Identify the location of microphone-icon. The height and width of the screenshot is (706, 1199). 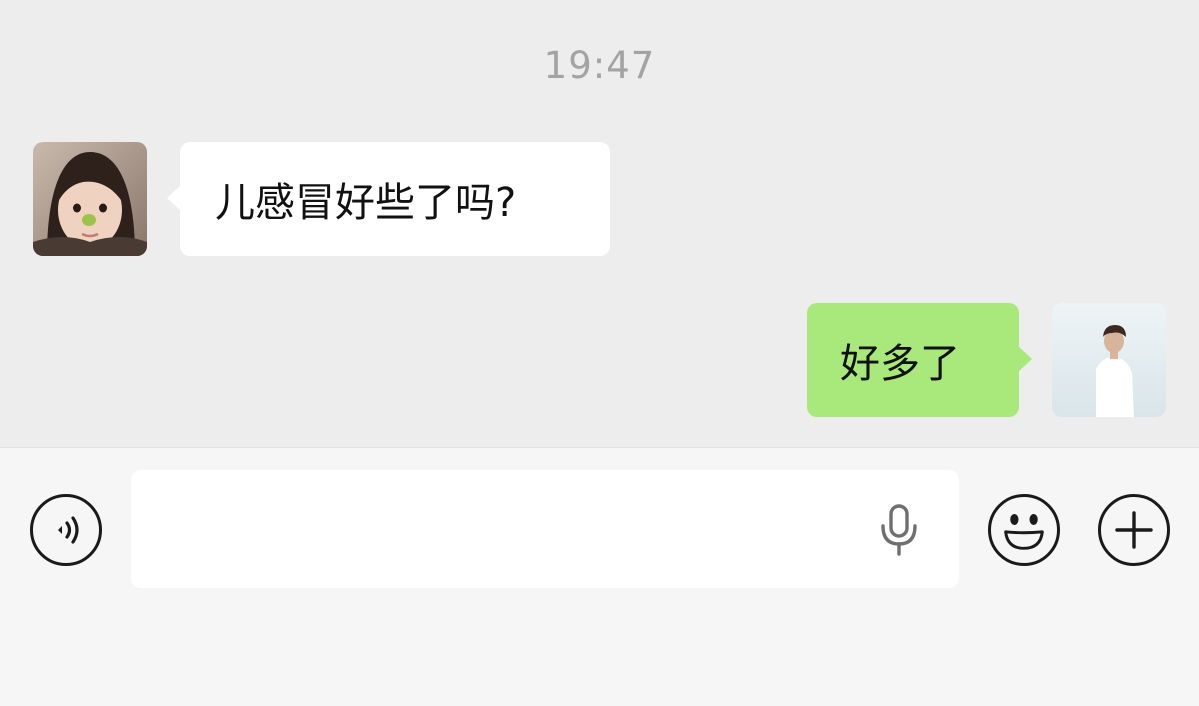
(899, 530).